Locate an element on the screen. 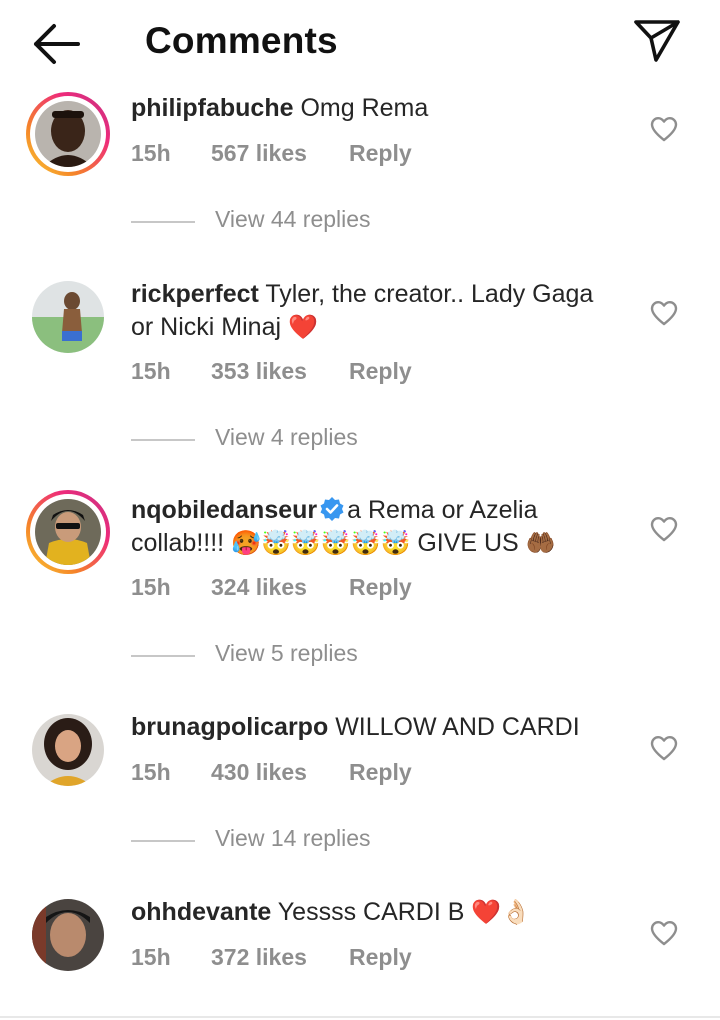 Image resolution: width=720 pixels, height=1020 pixels. comment-meta: 15h 372 likes Reply is located at coordinates (271, 957).